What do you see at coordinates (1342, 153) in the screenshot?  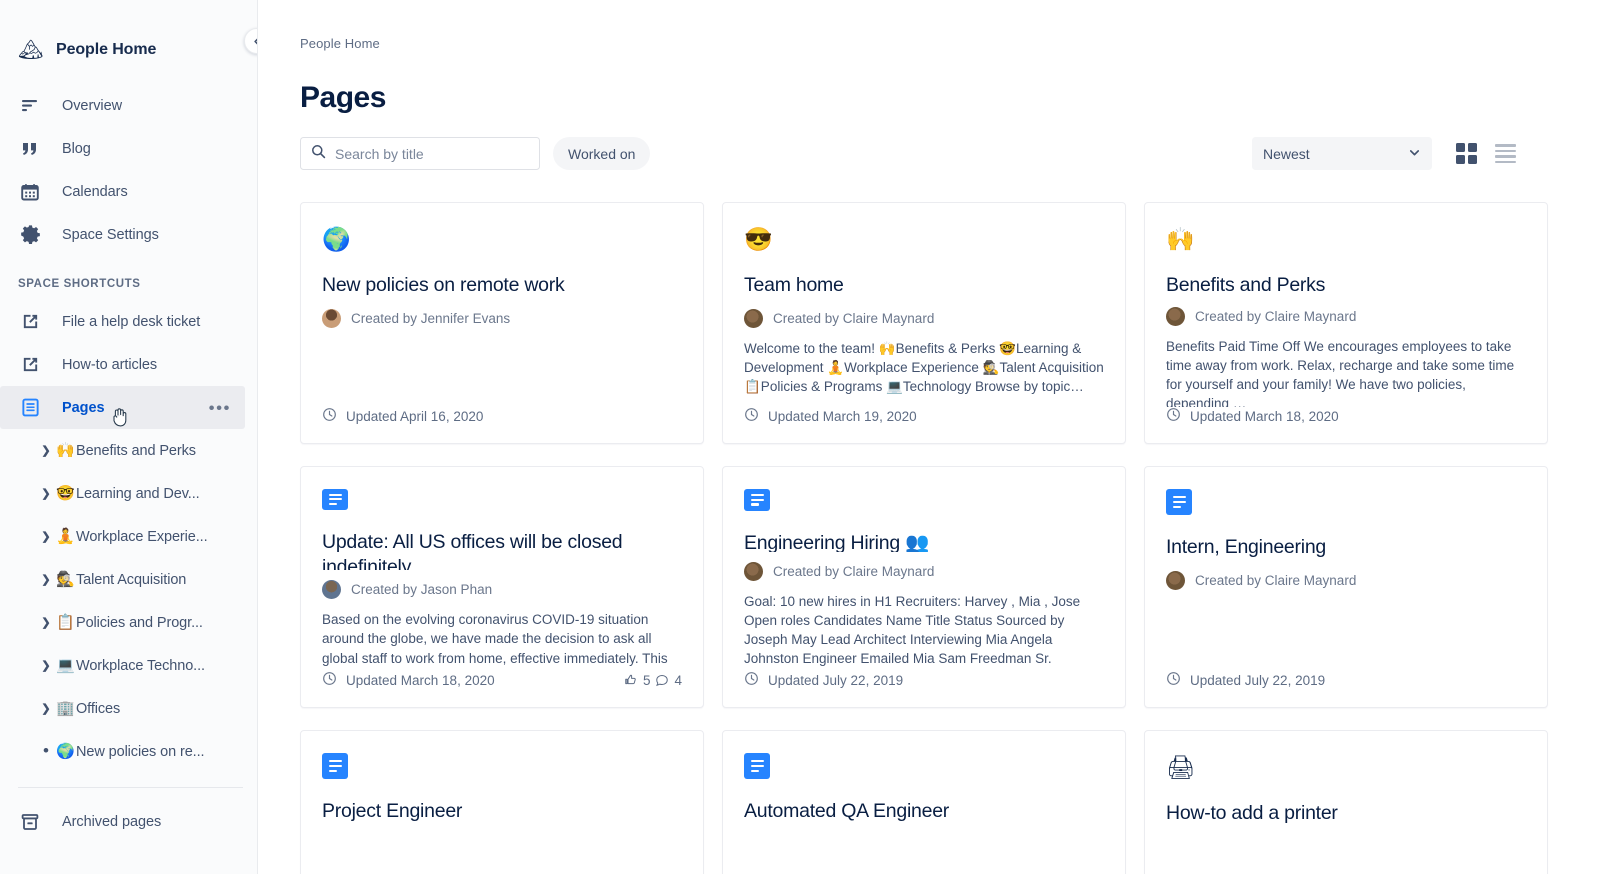 I see `sort-select: Newest` at bounding box center [1342, 153].